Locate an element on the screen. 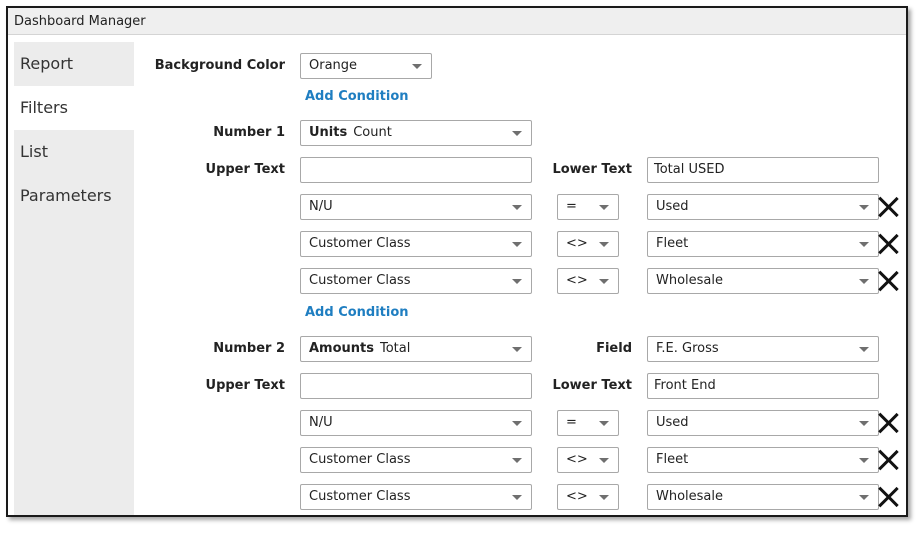  background-color-select: Orange is located at coordinates (366, 66).